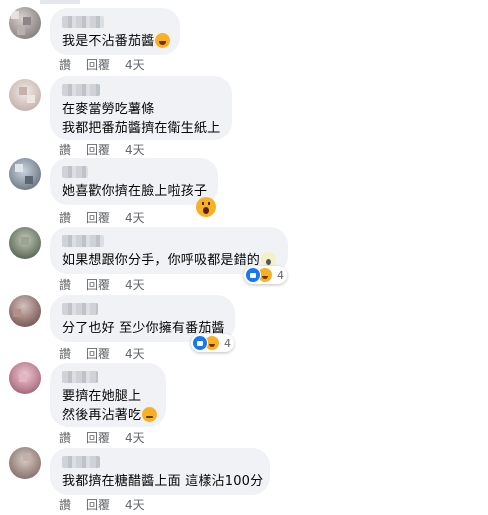  Describe the element at coordinates (269, 259) in the screenshot. I see `screaming-emoji-icon` at that location.